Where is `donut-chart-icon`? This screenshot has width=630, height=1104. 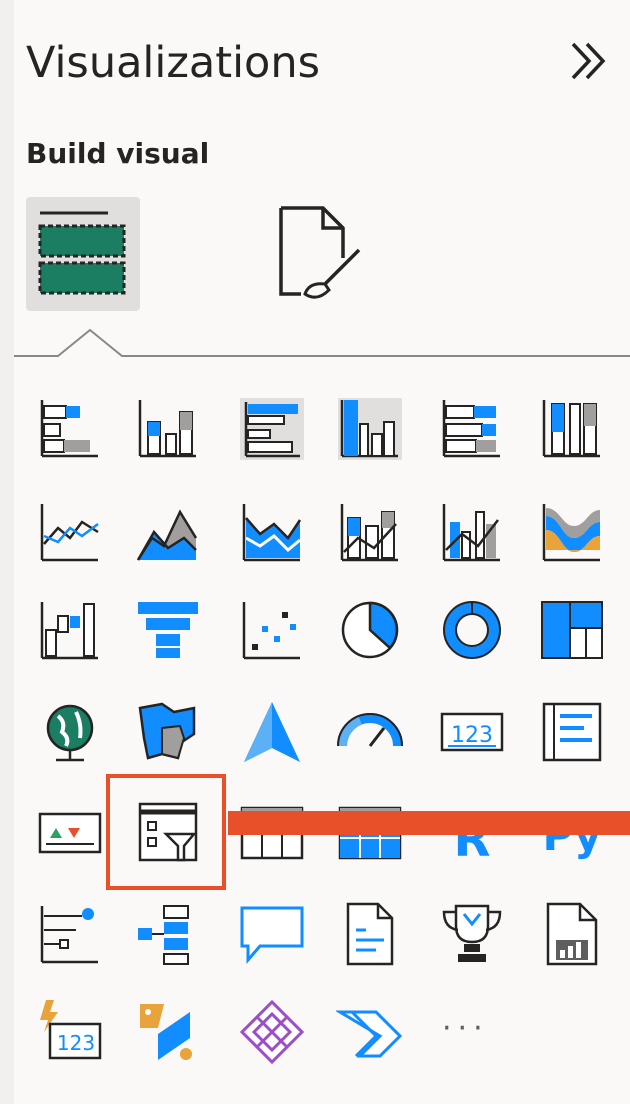
donut-chart-icon is located at coordinates (472, 630).